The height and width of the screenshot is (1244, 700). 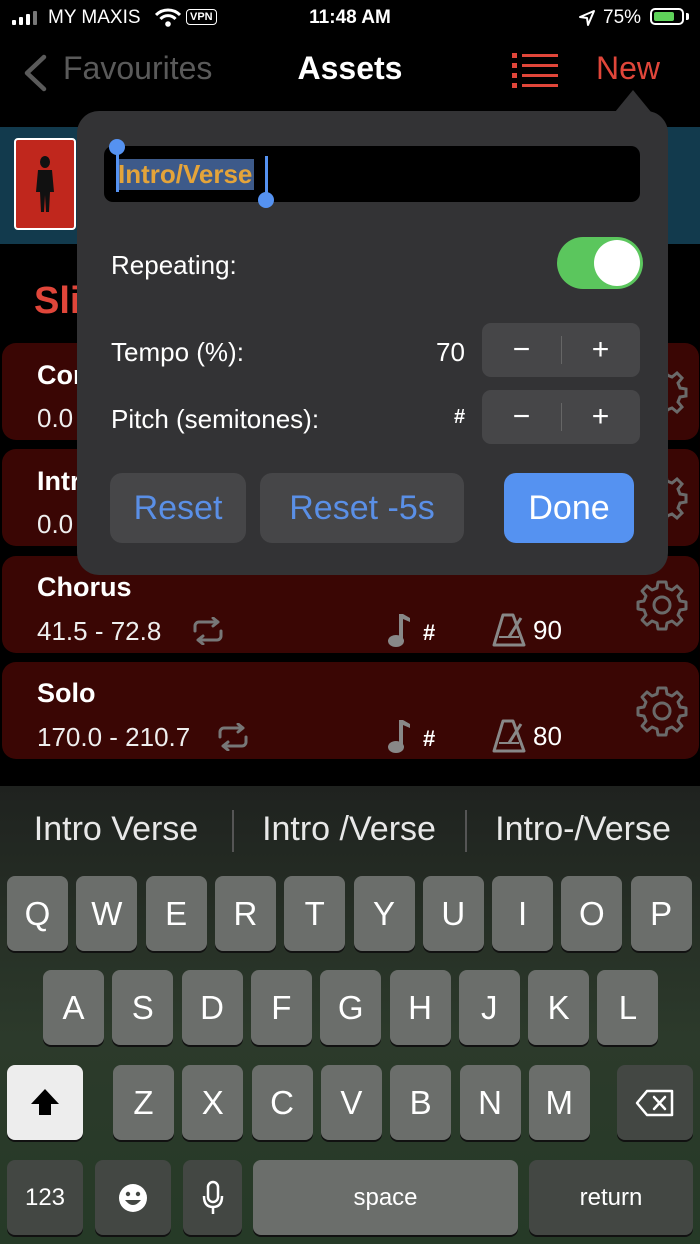 I want to click on key-z: Z, so click(x=143, y=1102).